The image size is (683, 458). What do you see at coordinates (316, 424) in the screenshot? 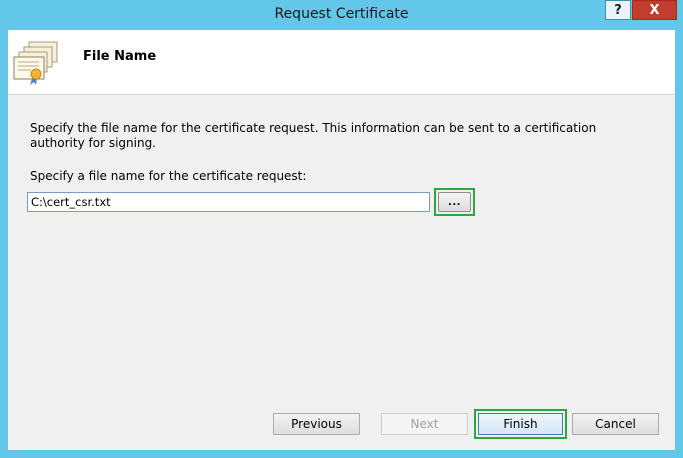
I see `previous-button: Previous` at bounding box center [316, 424].